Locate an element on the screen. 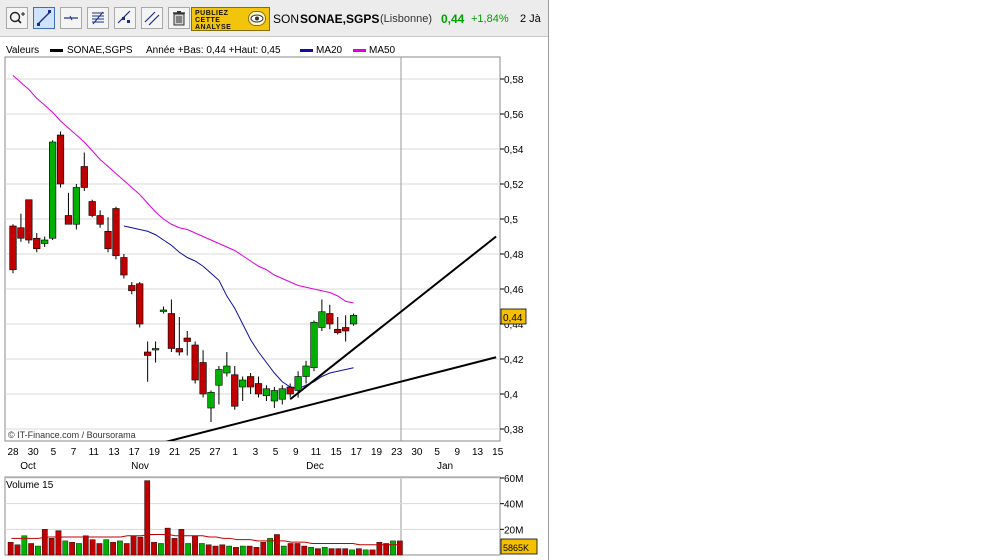 This screenshot has width=997, height=560. publish-analysis-label: PUBLIEZ CETTE ANALYSE is located at coordinates (213, 20).